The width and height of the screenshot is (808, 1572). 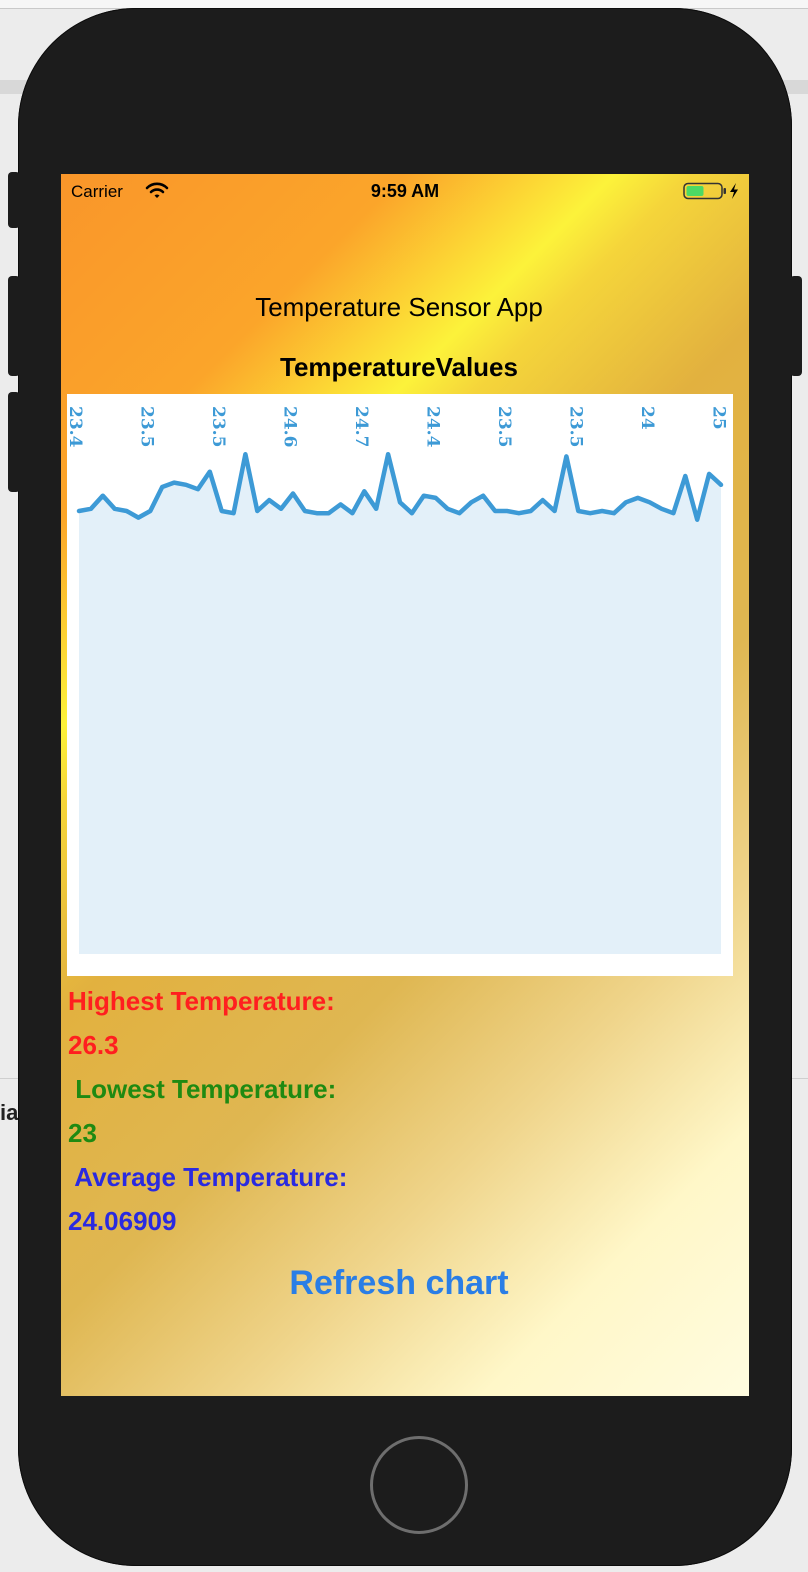 What do you see at coordinates (399, 307) in the screenshot?
I see `app-title: Temperature Sensor App` at bounding box center [399, 307].